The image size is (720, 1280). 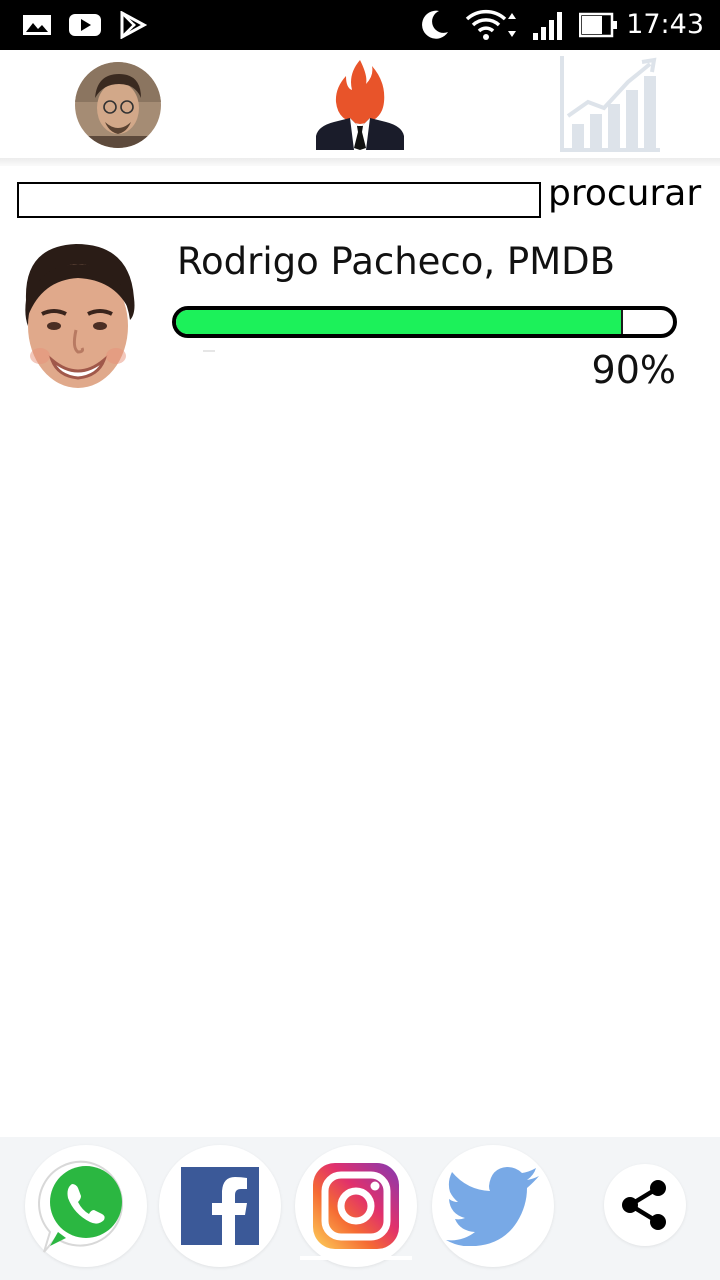 I want to click on candidates-tab, so click(x=360, y=104).